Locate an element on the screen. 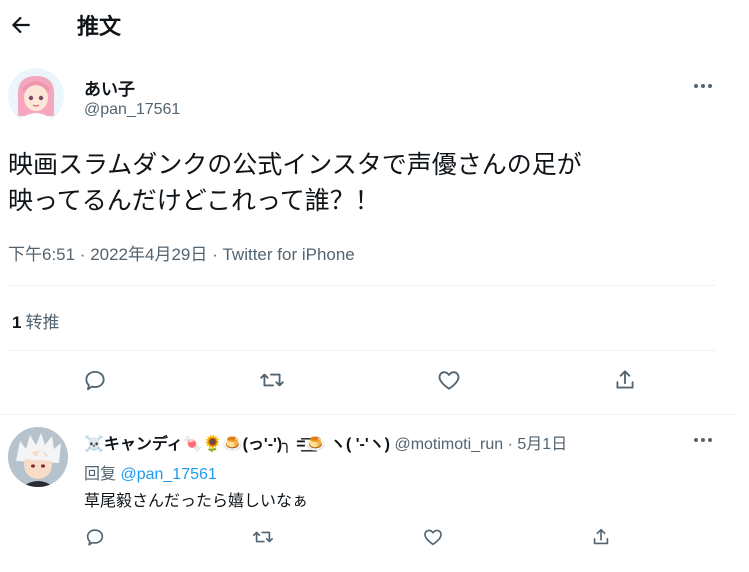 The height and width of the screenshot is (572, 749). back-arrow-icon is located at coordinates (21, 25).